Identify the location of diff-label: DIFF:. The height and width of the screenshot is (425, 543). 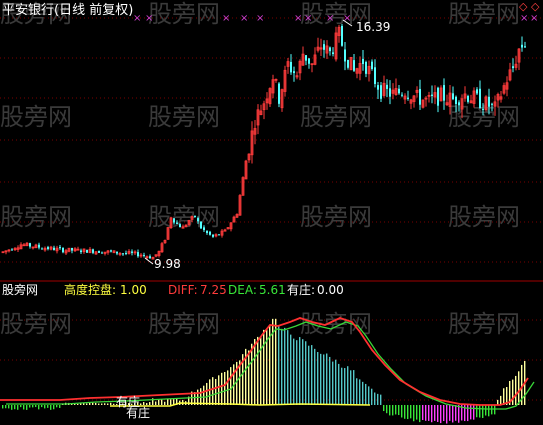
(183, 290).